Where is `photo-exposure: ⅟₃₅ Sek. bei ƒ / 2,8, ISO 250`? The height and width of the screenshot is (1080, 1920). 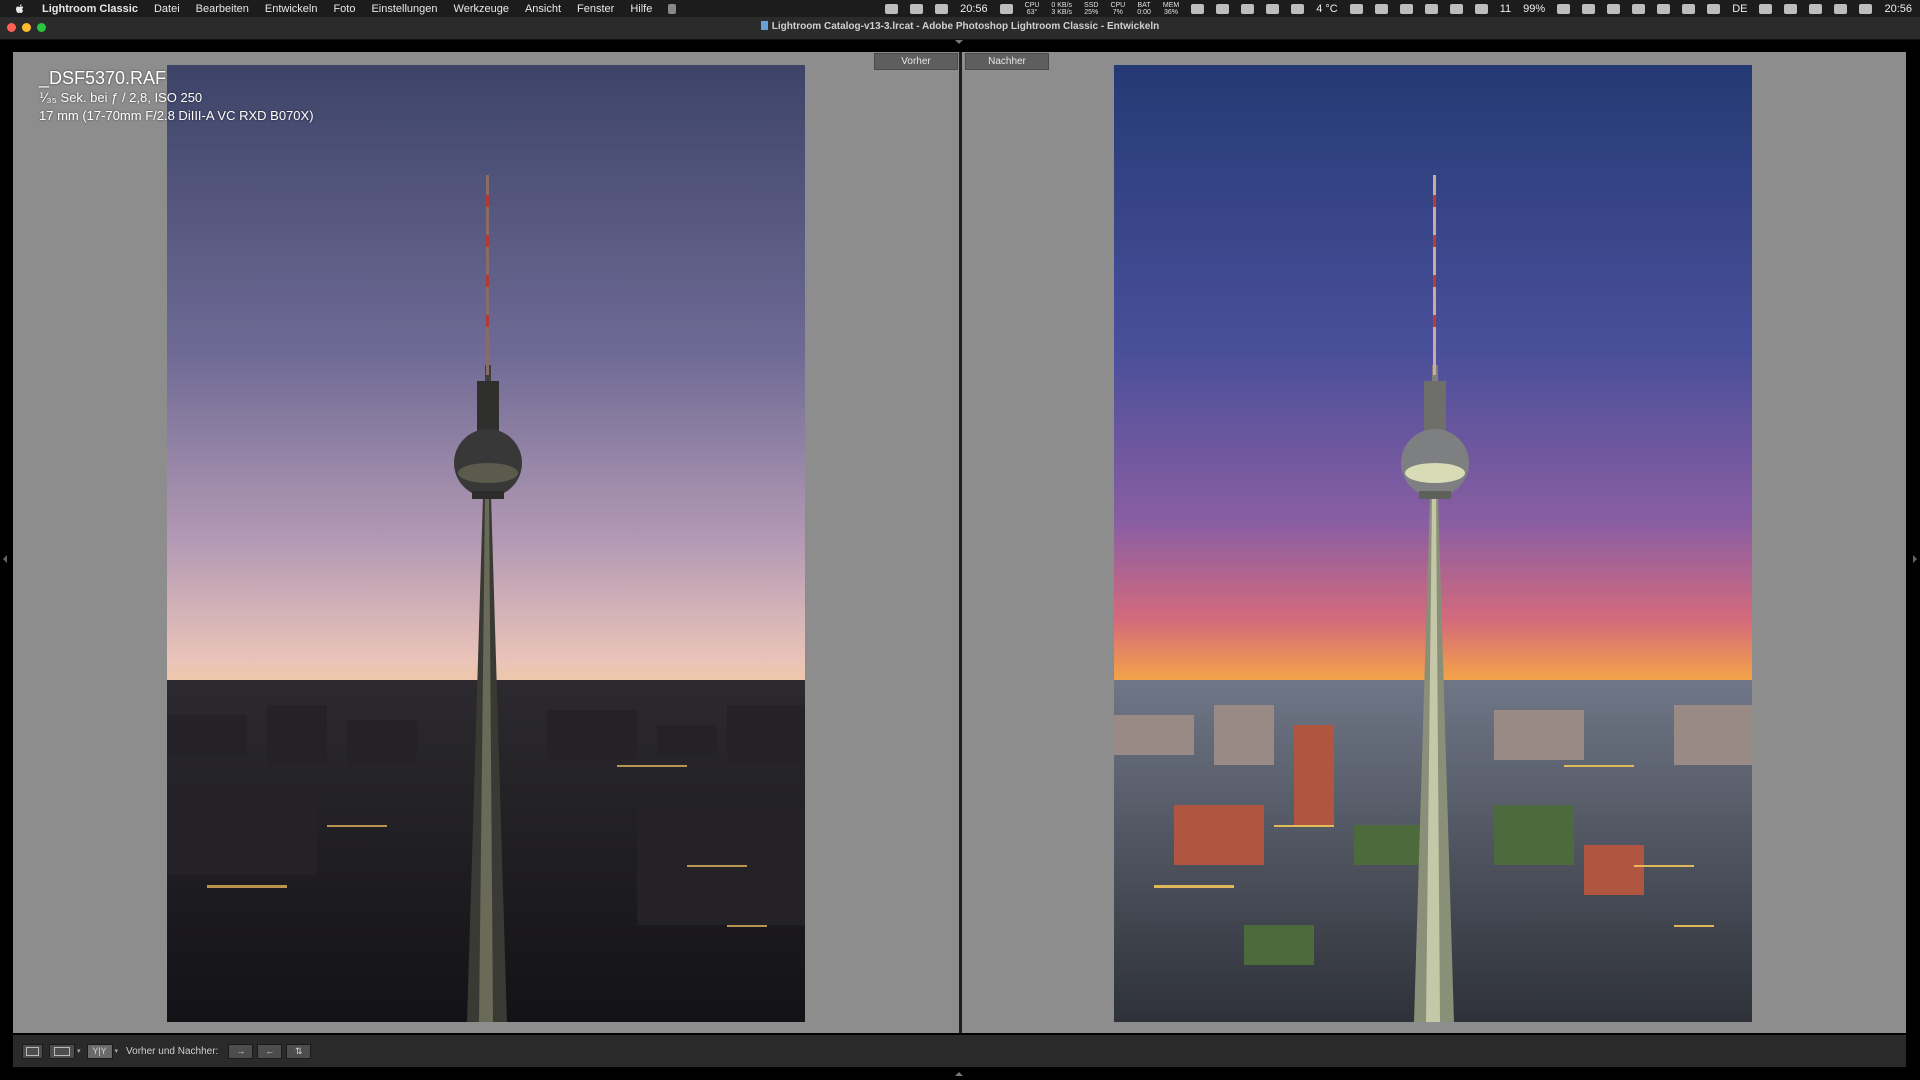 photo-exposure: ⅟₃₅ Sek. bei ƒ / 2,8, ISO 250 is located at coordinates (121, 97).